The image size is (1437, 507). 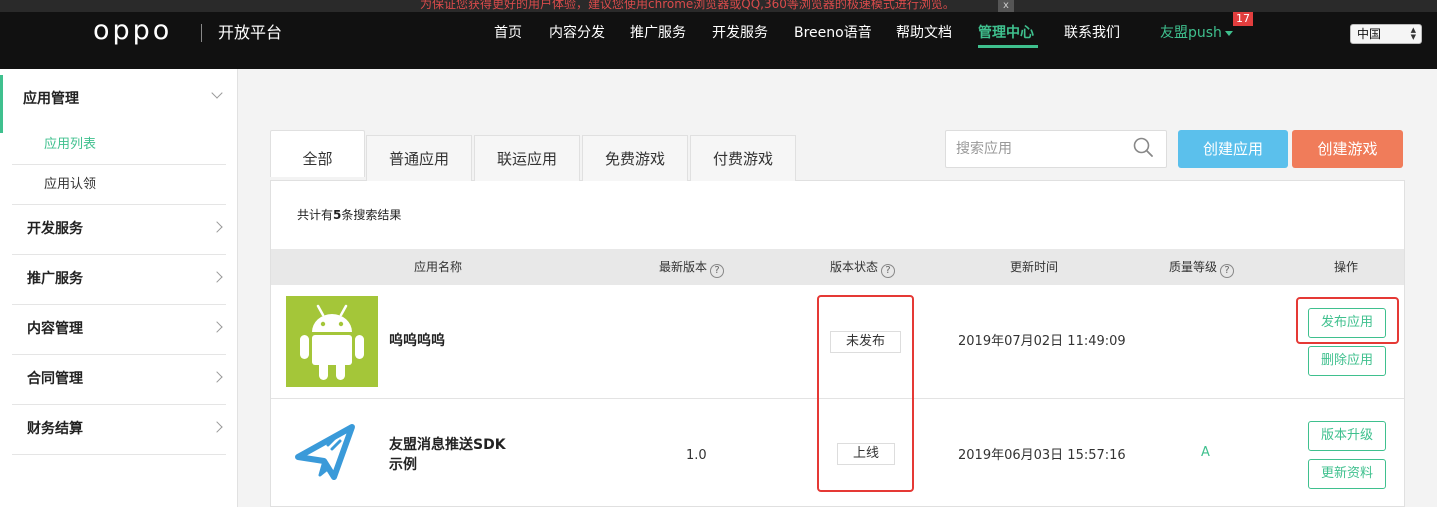 What do you see at coordinates (1347, 149) in the screenshot?
I see `create-game-button: 创建游戏` at bounding box center [1347, 149].